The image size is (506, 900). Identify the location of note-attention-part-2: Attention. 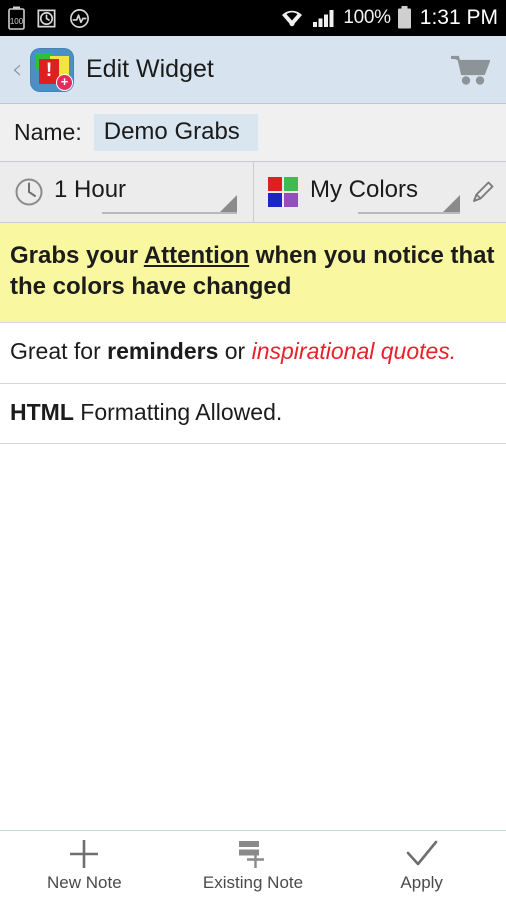
(196, 255).